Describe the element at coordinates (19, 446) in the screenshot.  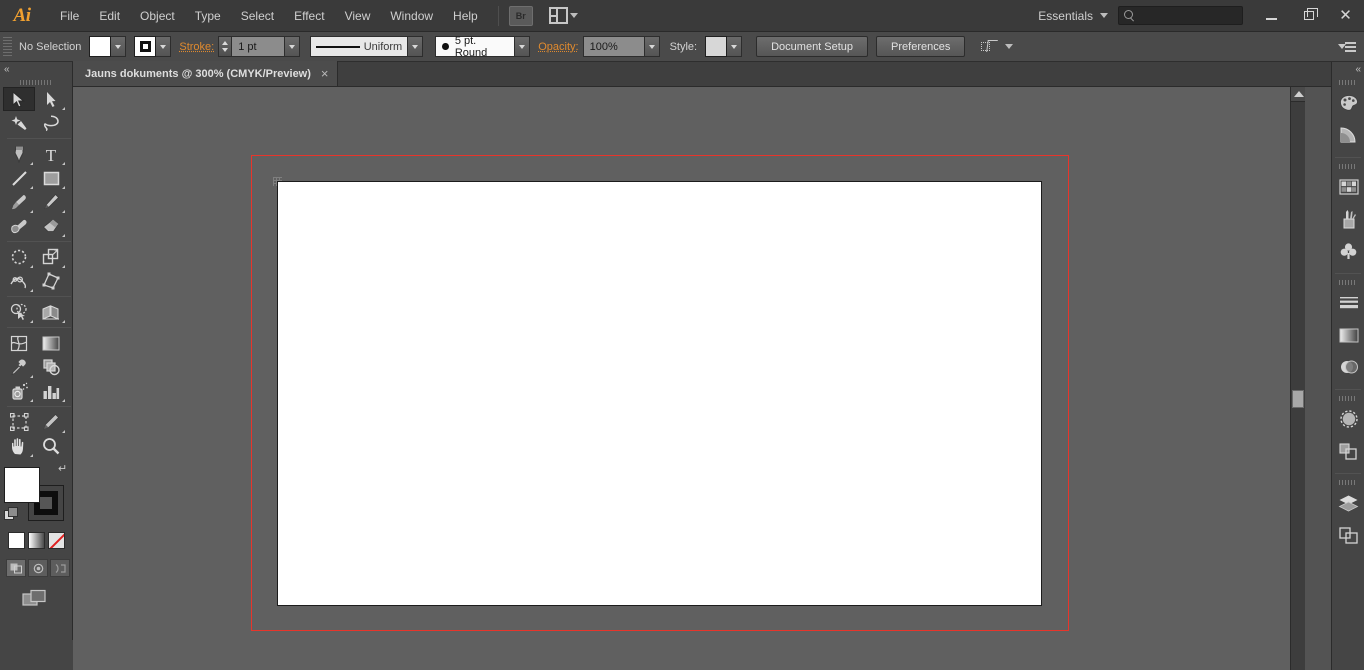
I see `hand-tool` at that location.